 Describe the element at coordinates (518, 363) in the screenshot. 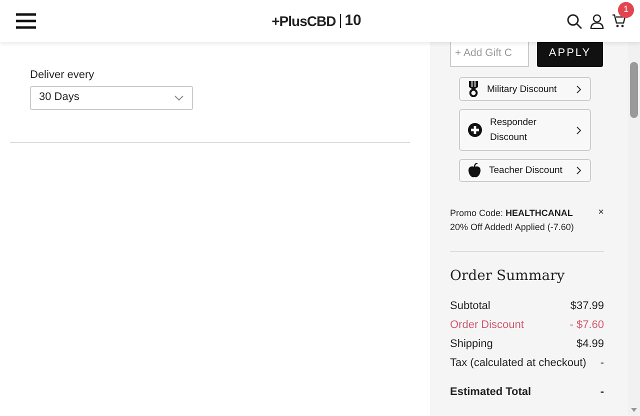

I see `summary-label: Tax (calculated at checkout)` at that location.